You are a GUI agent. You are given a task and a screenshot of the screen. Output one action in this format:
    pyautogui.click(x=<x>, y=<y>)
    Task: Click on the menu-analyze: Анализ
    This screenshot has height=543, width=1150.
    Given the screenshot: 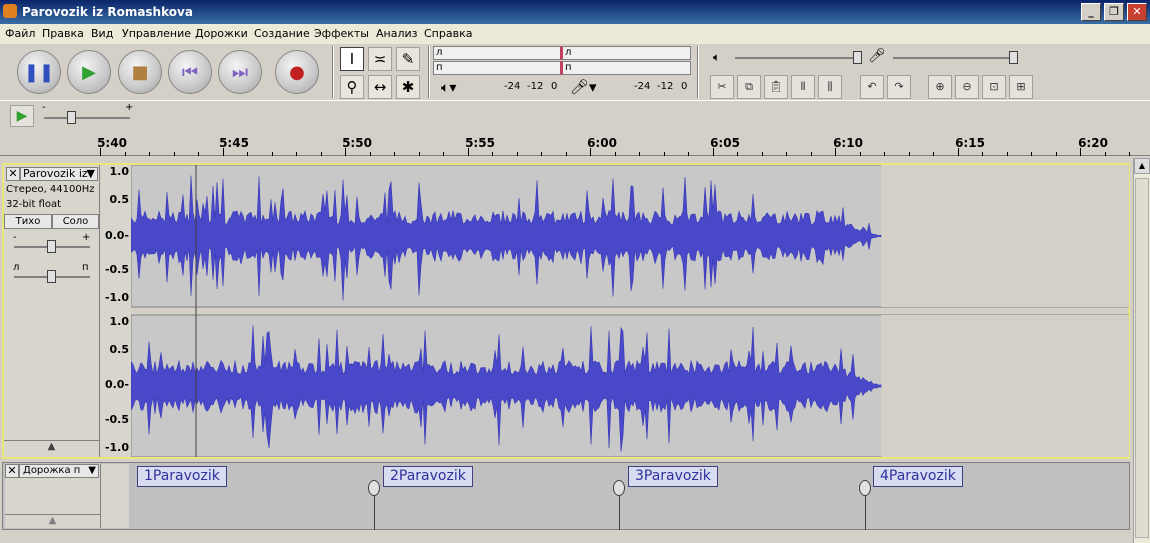 What is the action you would take?
    pyautogui.click(x=397, y=33)
    